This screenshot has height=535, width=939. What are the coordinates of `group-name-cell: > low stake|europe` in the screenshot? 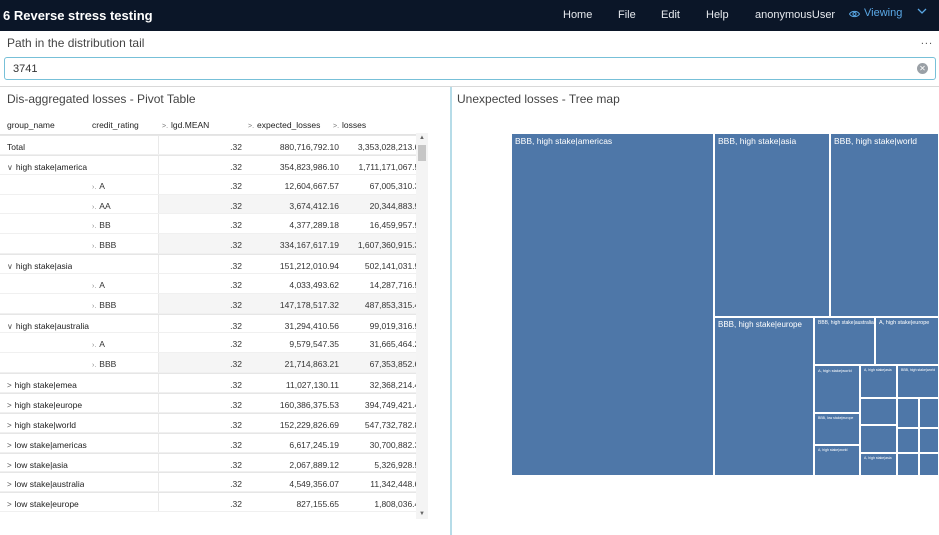 It's located at (43, 504).